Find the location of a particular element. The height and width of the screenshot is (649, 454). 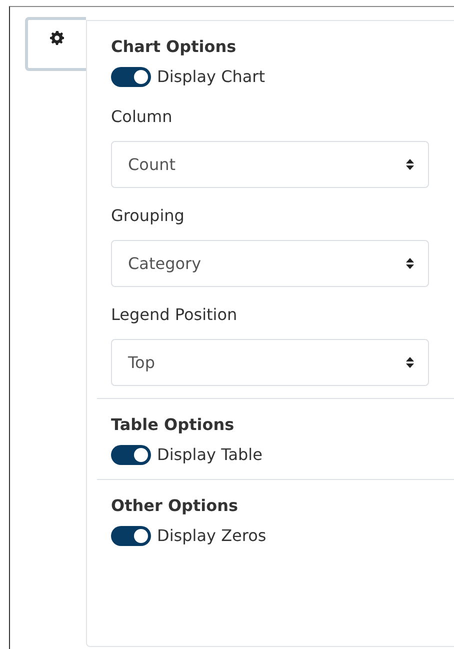

field-label: Column is located at coordinates (141, 117).